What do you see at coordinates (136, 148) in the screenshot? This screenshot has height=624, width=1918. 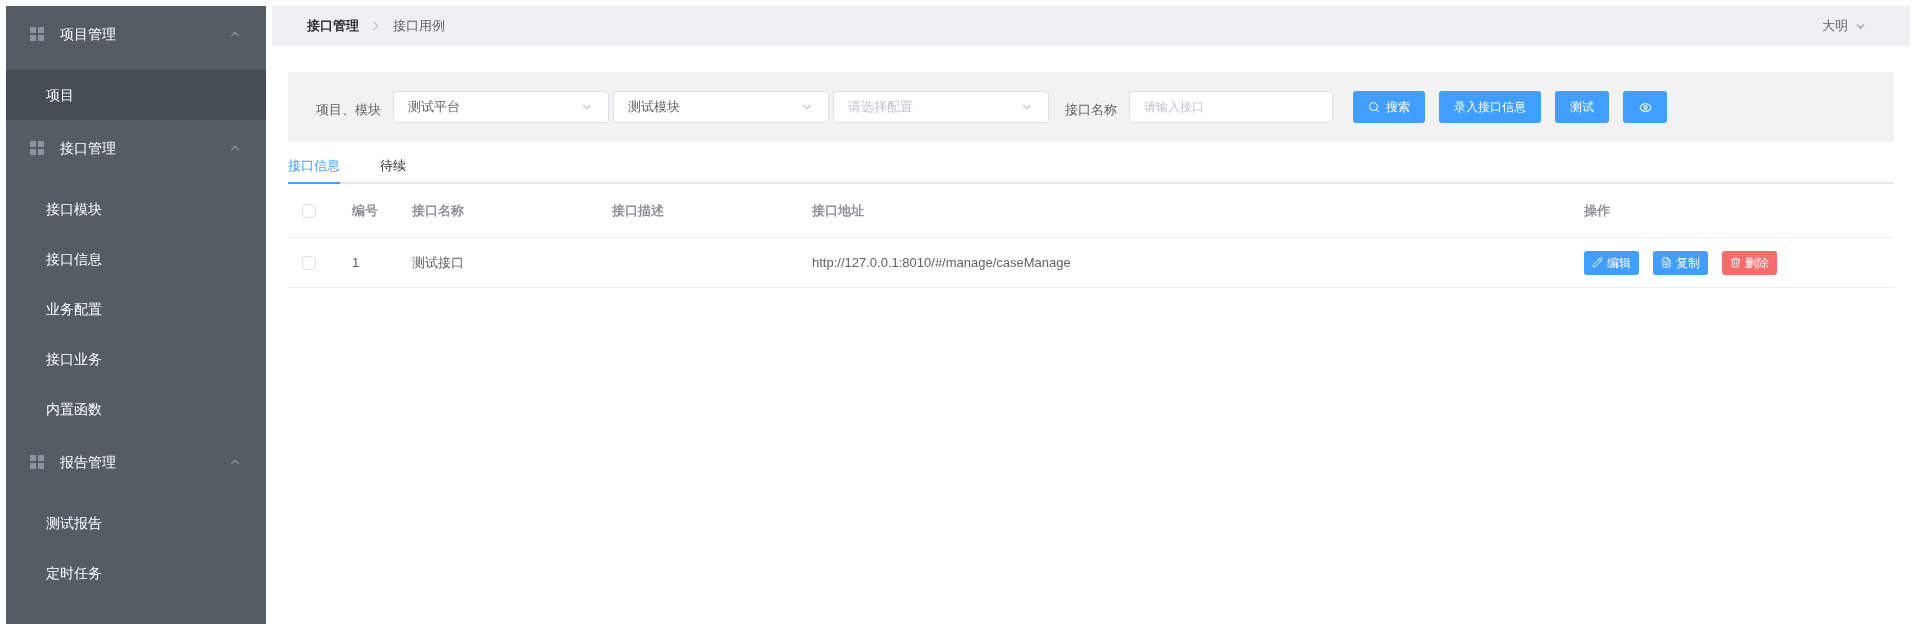 I see `menu-group: 接口管理` at bounding box center [136, 148].